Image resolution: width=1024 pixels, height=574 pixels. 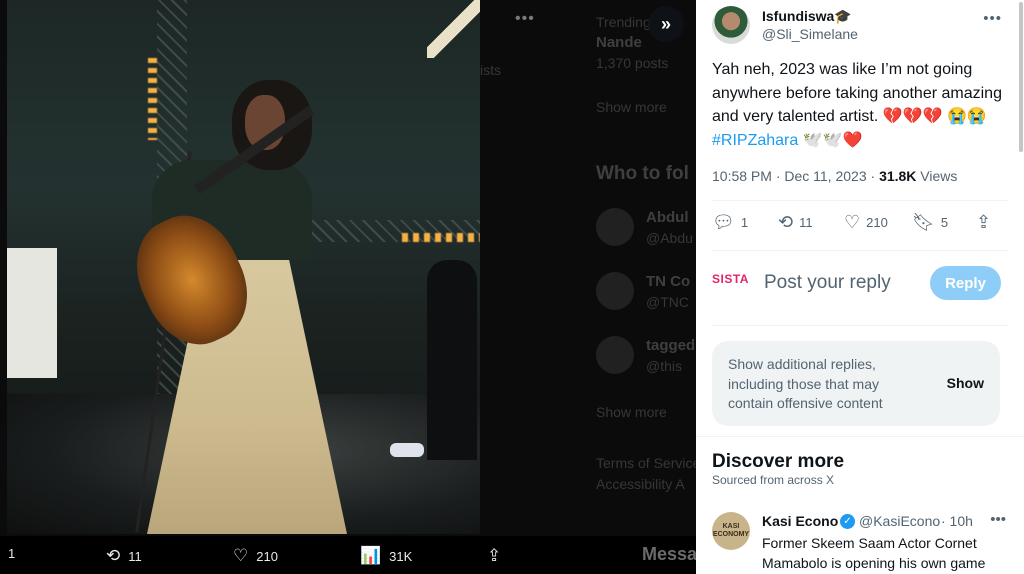 I want to click on rec-author-handle: @KasiEcono, so click(x=900, y=521).